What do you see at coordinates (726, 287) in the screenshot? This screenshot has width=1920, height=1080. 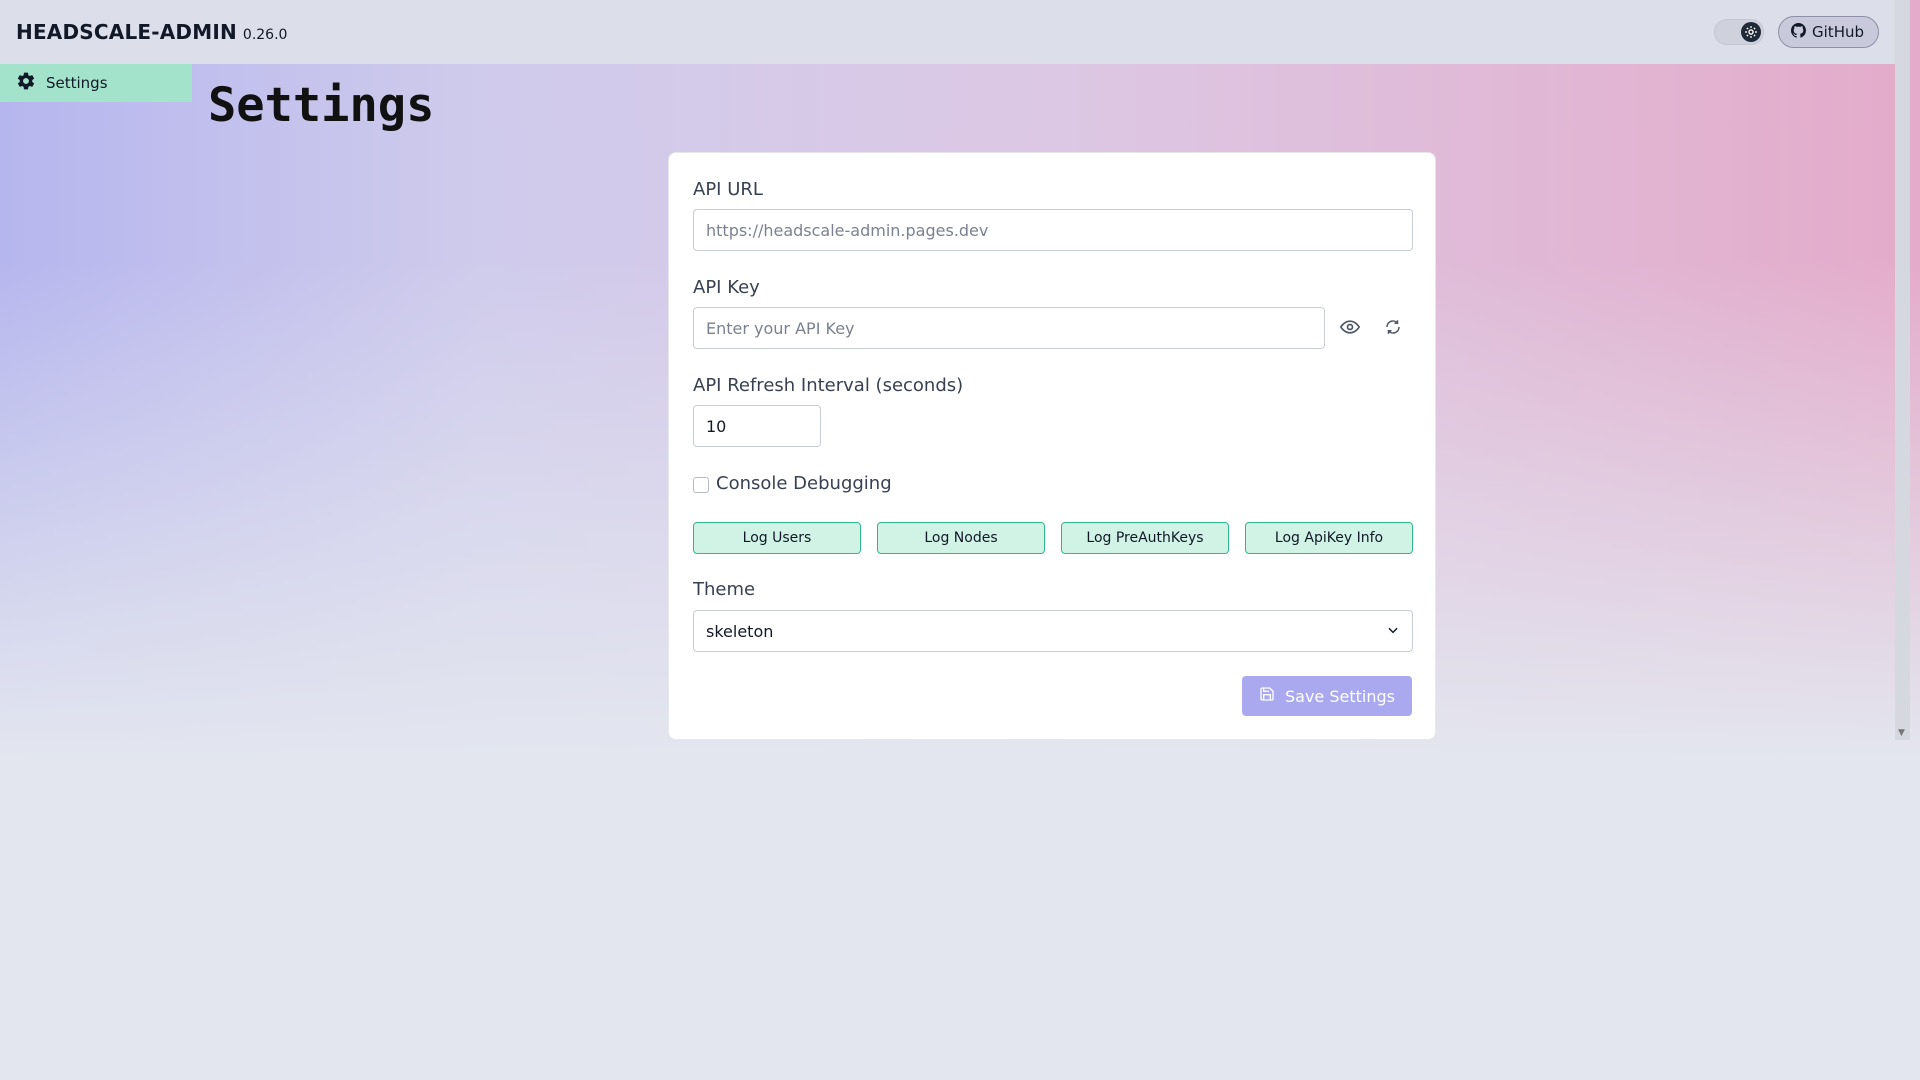 I see `api-key-label: API Key` at bounding box center [726, 287].